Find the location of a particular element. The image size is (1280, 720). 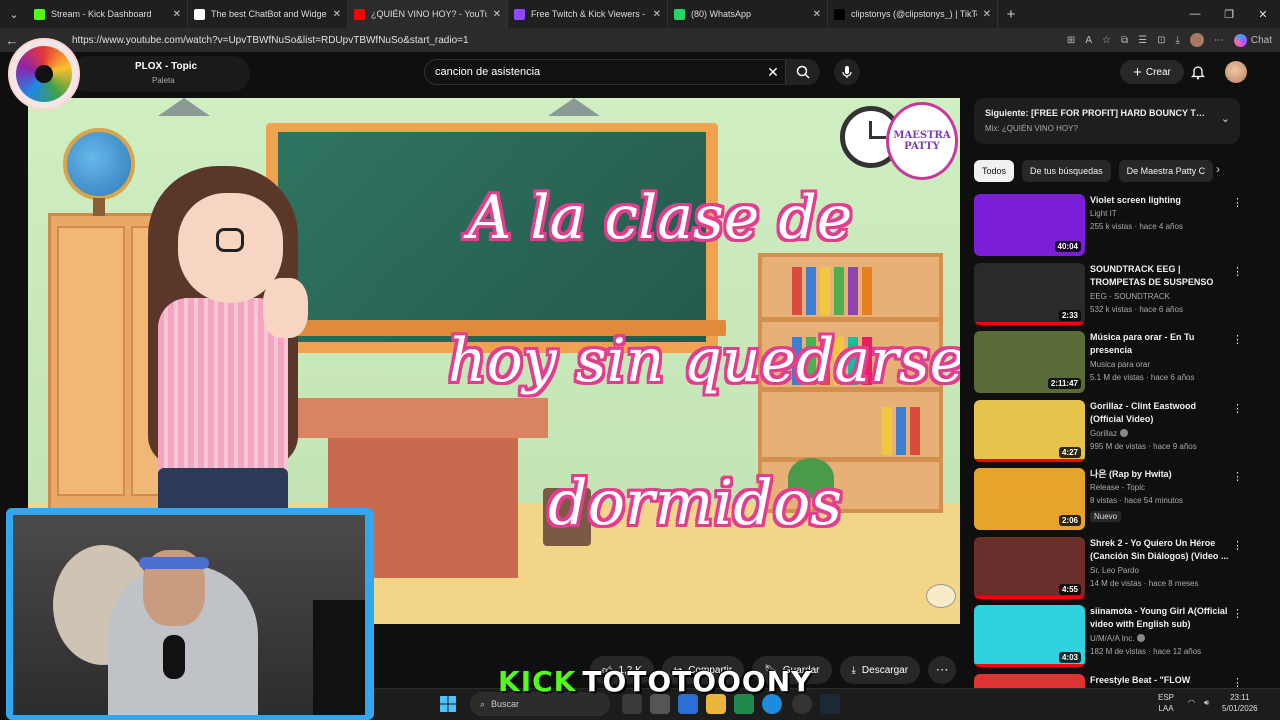

more-options-icon: ⋯ is located at coordinates (1219, 40).